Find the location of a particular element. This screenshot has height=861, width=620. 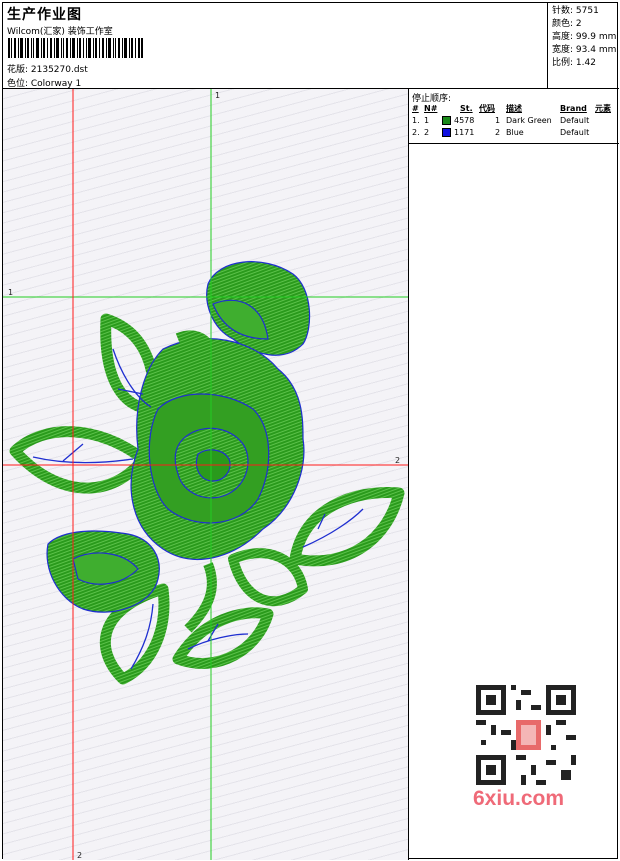

rose-bud-left is located at coordinates (103, 571).